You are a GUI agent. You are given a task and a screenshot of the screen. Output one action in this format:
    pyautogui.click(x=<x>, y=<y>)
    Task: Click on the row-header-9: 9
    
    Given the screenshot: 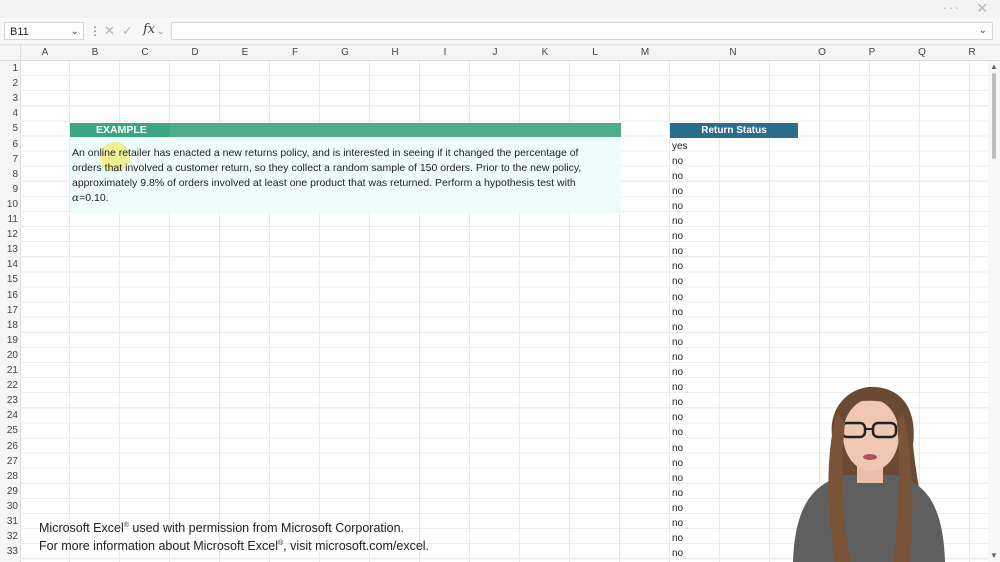 What is the action you would take?
    pyautogui.click(x=9, y=189)
    